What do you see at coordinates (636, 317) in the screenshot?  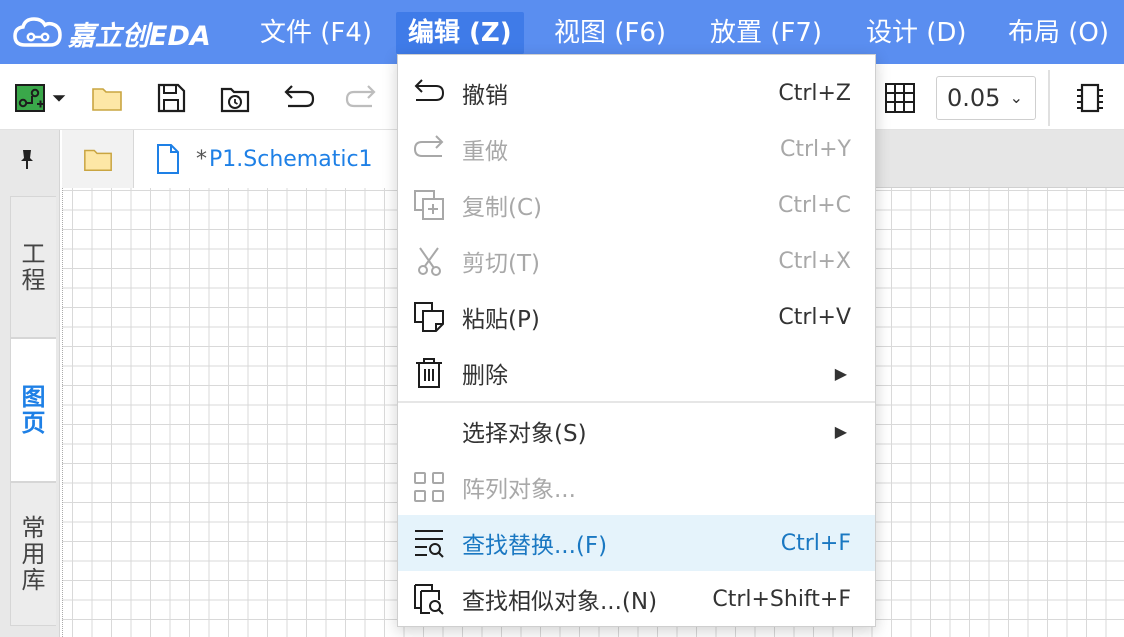 I see `menu-item-paste: 粘贴(P) Ctrl+V` at bounding box center [636, 317].